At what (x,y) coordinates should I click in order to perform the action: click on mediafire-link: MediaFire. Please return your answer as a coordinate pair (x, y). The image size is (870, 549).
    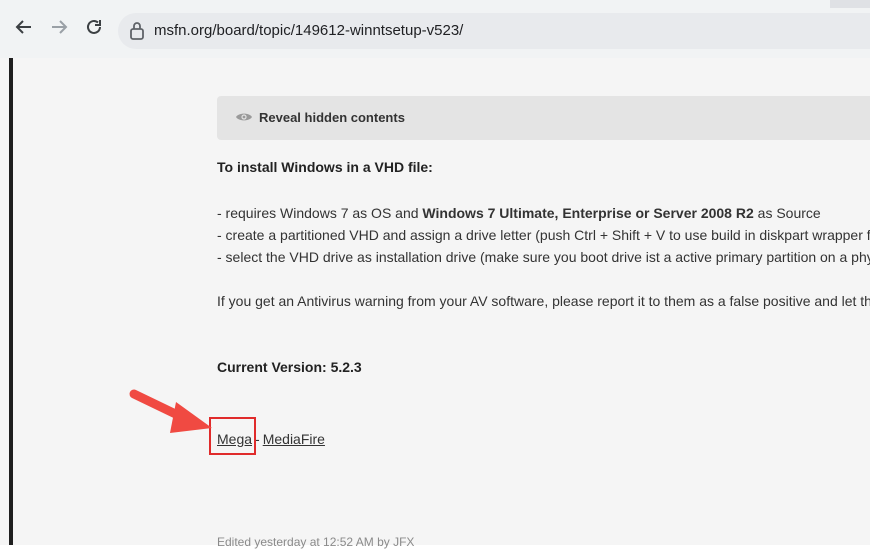
    Looking at the image, I should click on (294, 439).